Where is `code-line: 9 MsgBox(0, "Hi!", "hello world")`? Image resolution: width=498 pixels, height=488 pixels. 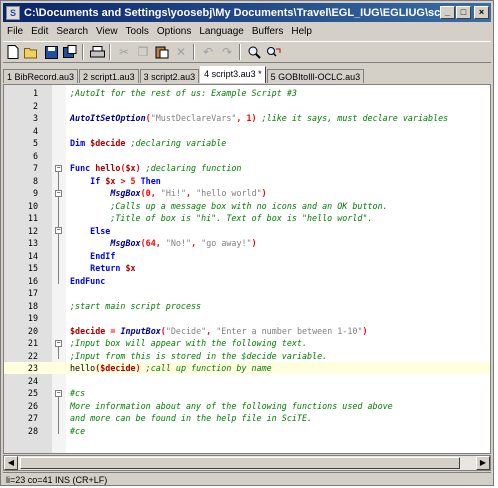
code-line: 9 MsgBox(0, "Hi!", "hello world") is located at coordinates (247, 193).